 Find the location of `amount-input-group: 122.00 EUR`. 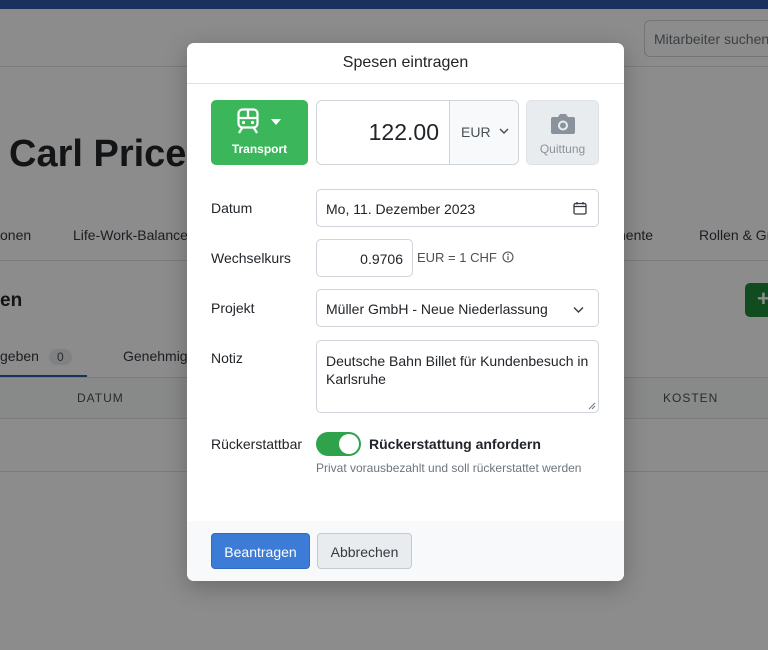

amount-input-group: 122.00 EUR is located at coordinates (417, 132).